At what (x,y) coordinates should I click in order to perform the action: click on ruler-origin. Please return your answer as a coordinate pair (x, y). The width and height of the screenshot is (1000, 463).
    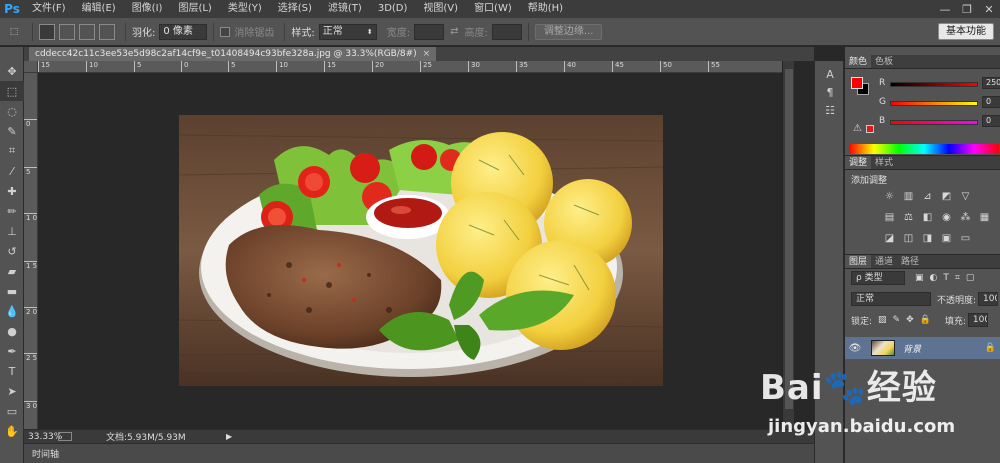
    Looking at the image, I should click on (31, 67).